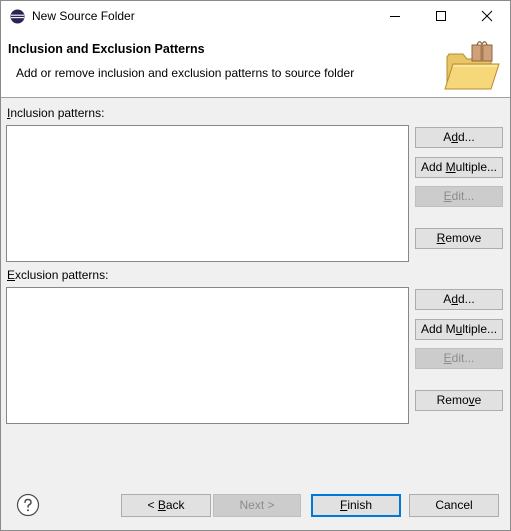 Image resolution: width=511 pixels, height=531 pixels. What do you see at coordinates (459, 400) in the screenshot?
I see `exclusion-remove-button: Remove` at bounding box center [459, 400].